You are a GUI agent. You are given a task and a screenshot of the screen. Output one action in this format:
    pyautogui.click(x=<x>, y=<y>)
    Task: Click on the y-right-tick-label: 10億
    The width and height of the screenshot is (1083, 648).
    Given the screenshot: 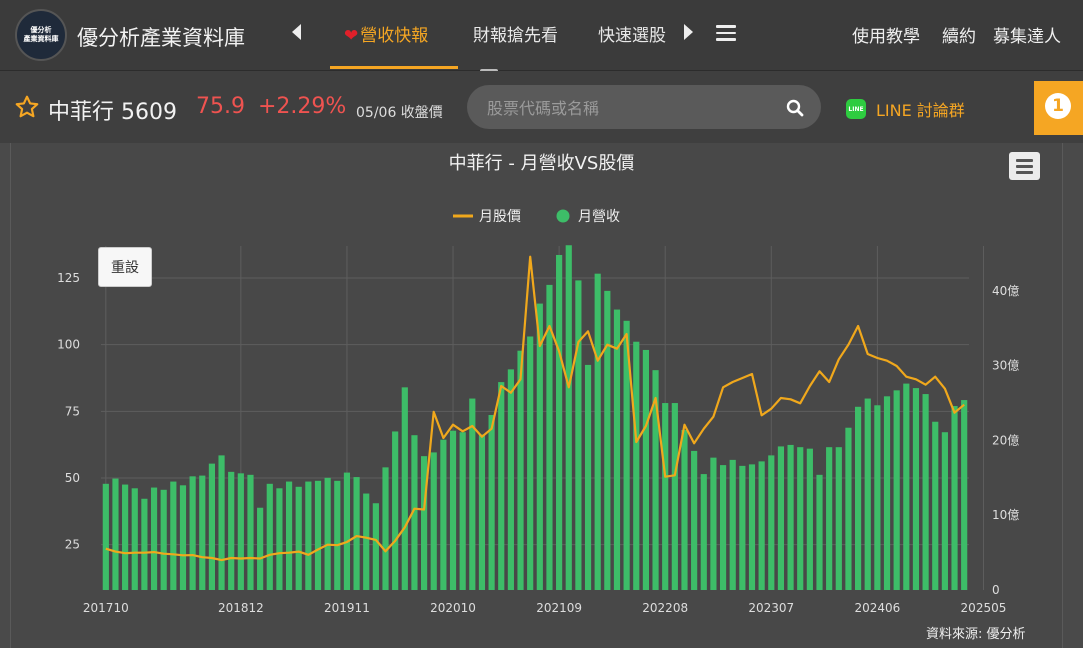 What is the action you would take?
    pyautogui.click(x=1005, y=515)
    